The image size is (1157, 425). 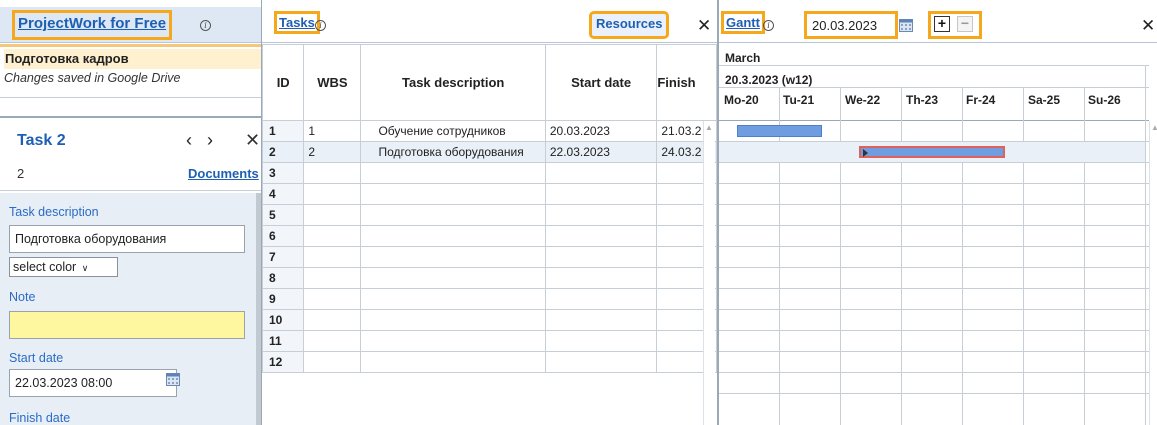 What do you see at coordinates (283, 194) in the screenshot?
I see `row-id: 4` at bounding box center [283, 194].